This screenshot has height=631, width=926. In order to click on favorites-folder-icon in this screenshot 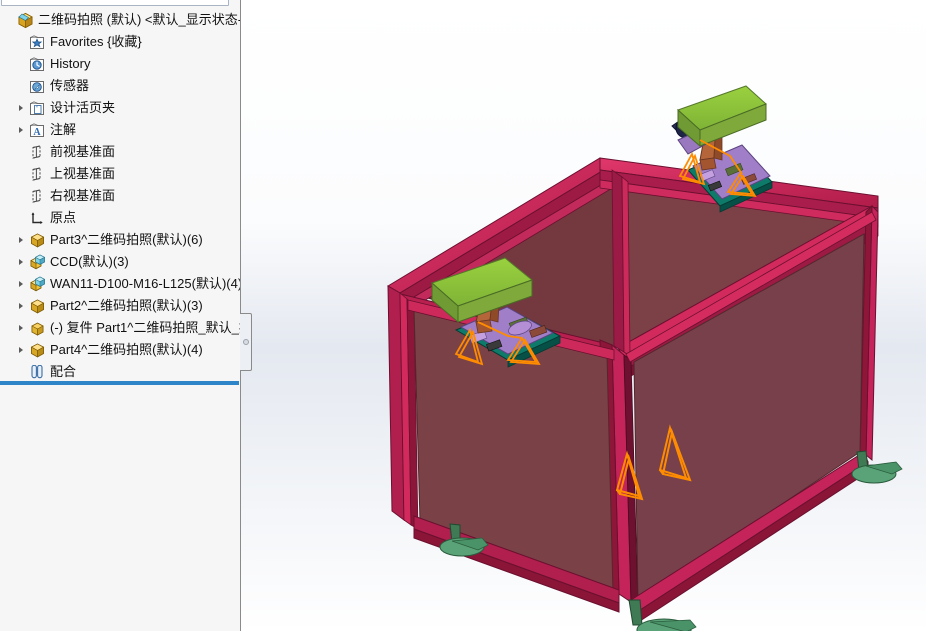, I will do `click(37, 42)`.